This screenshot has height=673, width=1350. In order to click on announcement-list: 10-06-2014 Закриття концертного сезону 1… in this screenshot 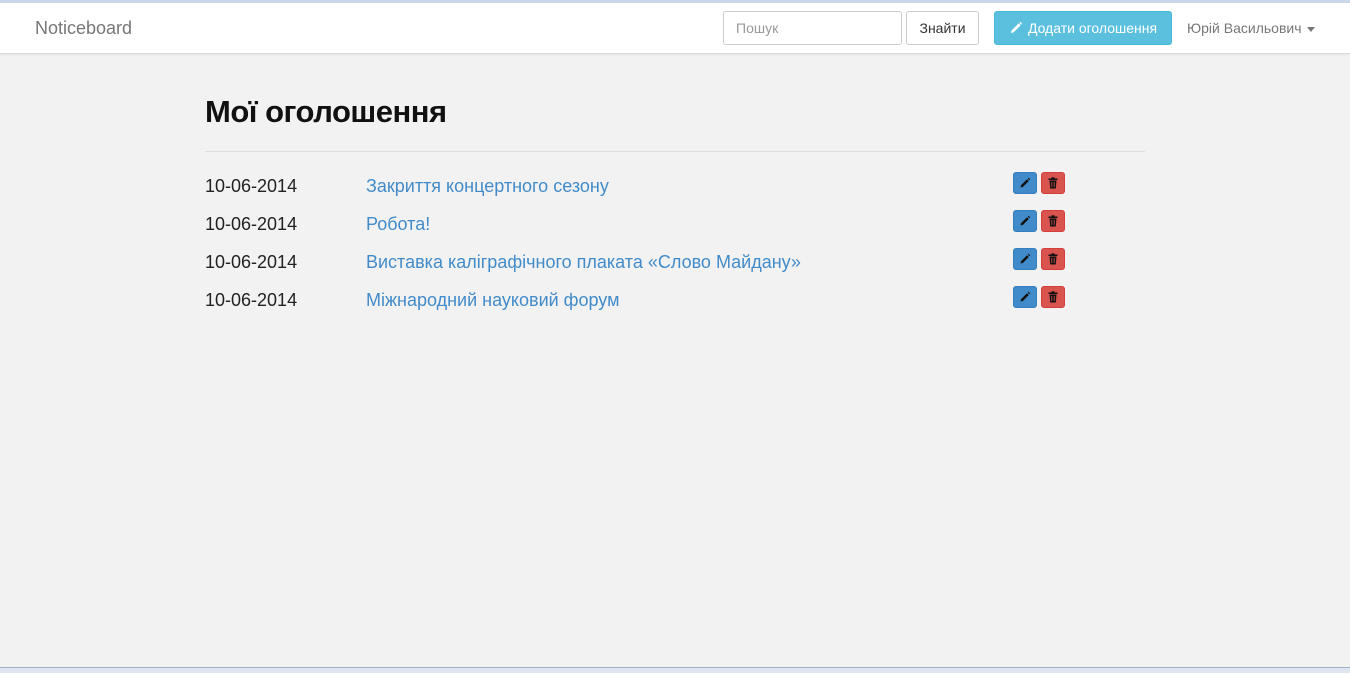, I will do `click(635, 245)`.